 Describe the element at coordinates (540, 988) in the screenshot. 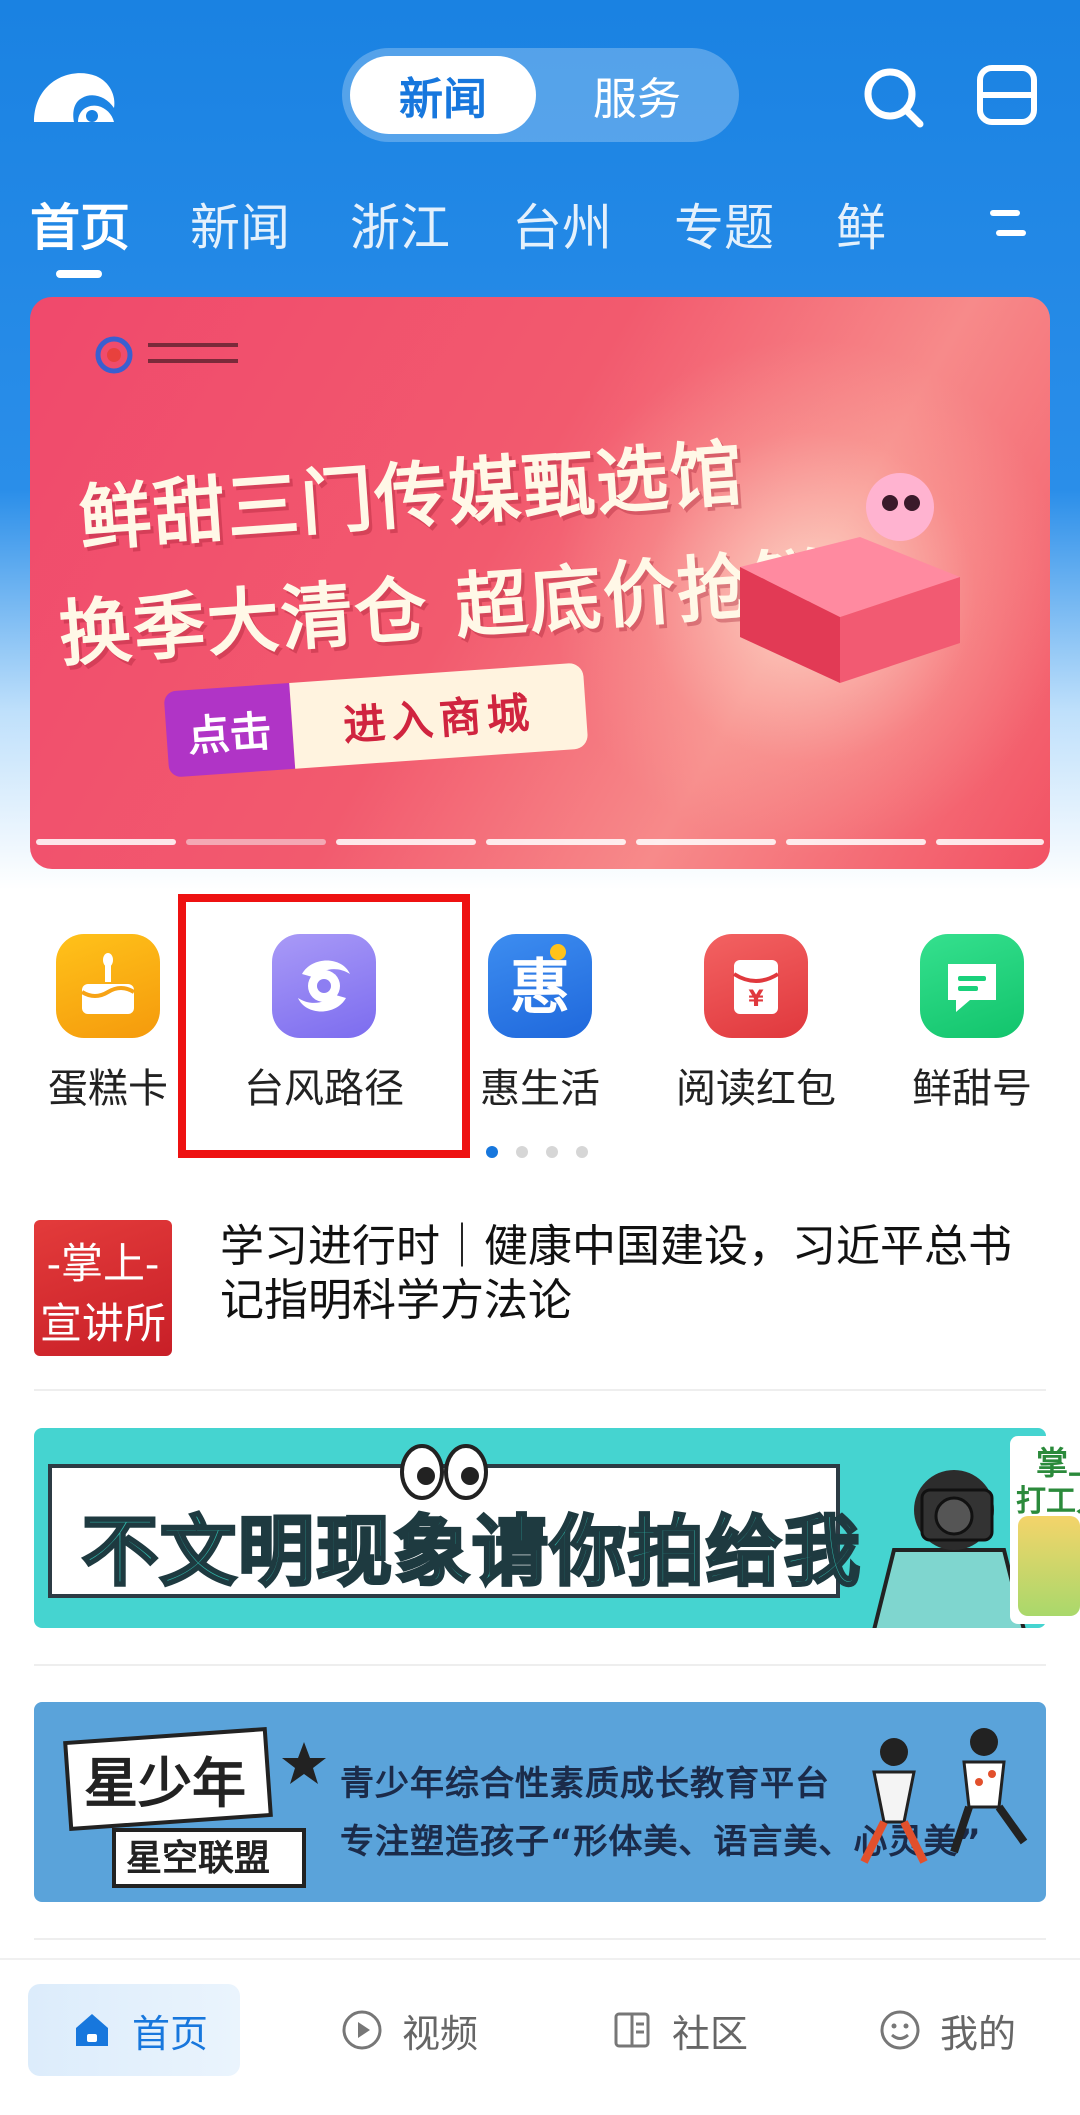

I see `svg-text: 惠` at that location.